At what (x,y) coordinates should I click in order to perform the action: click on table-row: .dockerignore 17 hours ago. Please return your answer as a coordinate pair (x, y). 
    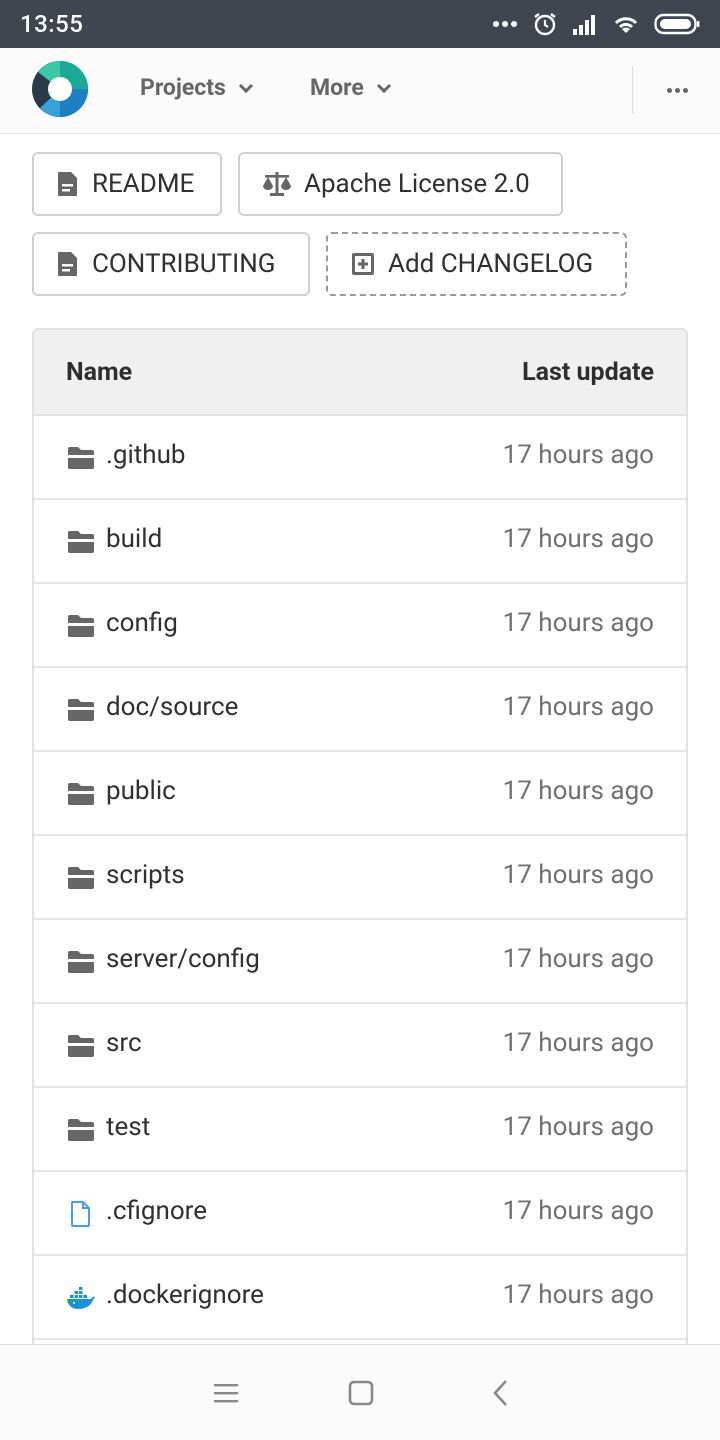
    Looking at the image, I should click on (360, 1298).